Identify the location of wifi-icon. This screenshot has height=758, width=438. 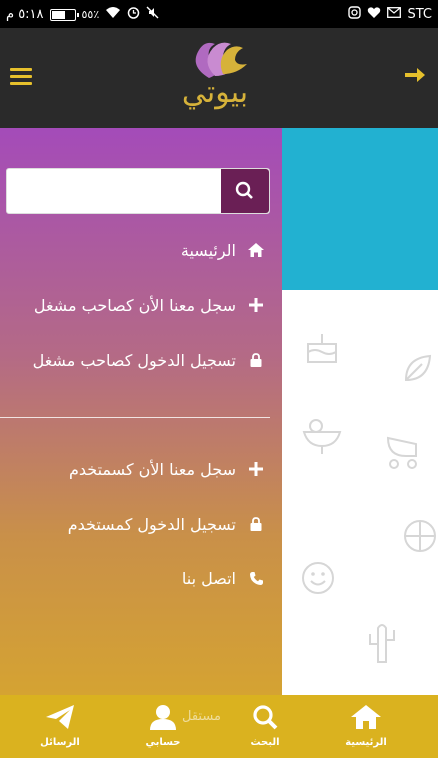
(113, 14).